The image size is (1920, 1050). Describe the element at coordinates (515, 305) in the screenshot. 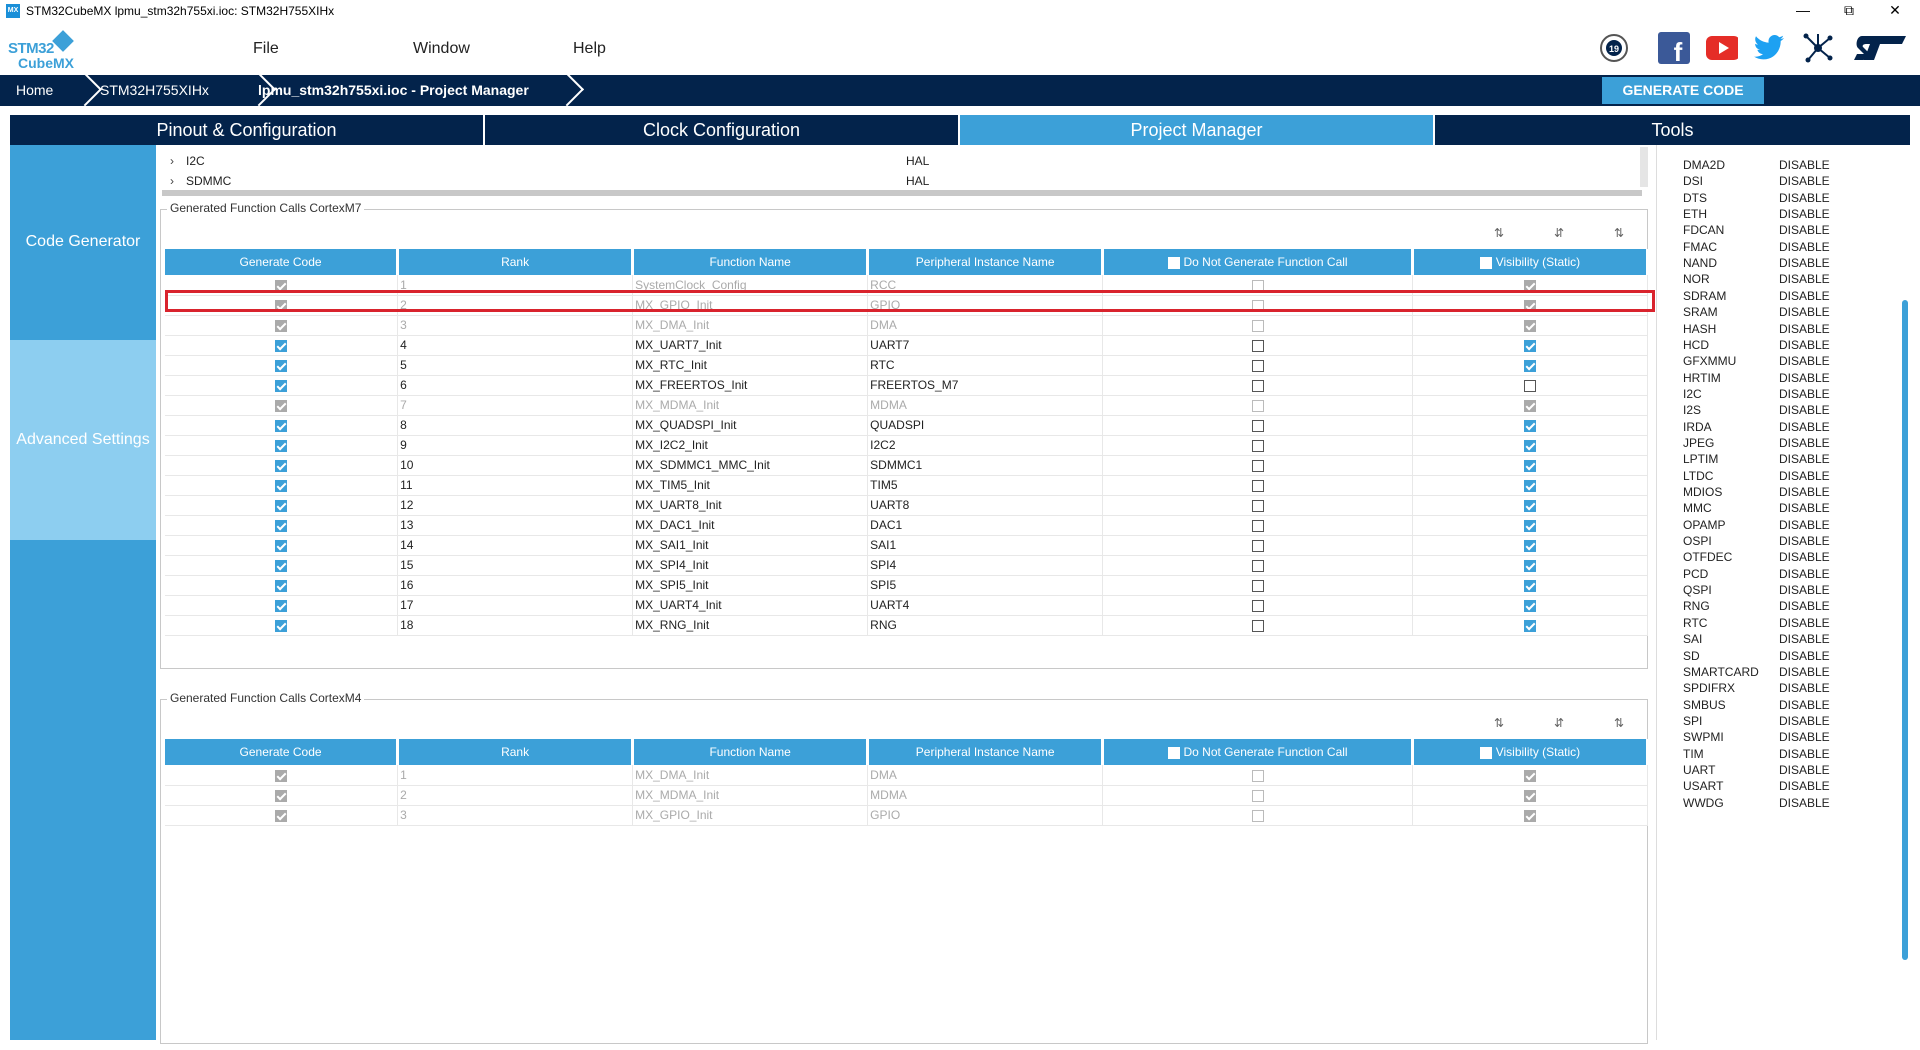

I see `cell-rank: 2` at that location.